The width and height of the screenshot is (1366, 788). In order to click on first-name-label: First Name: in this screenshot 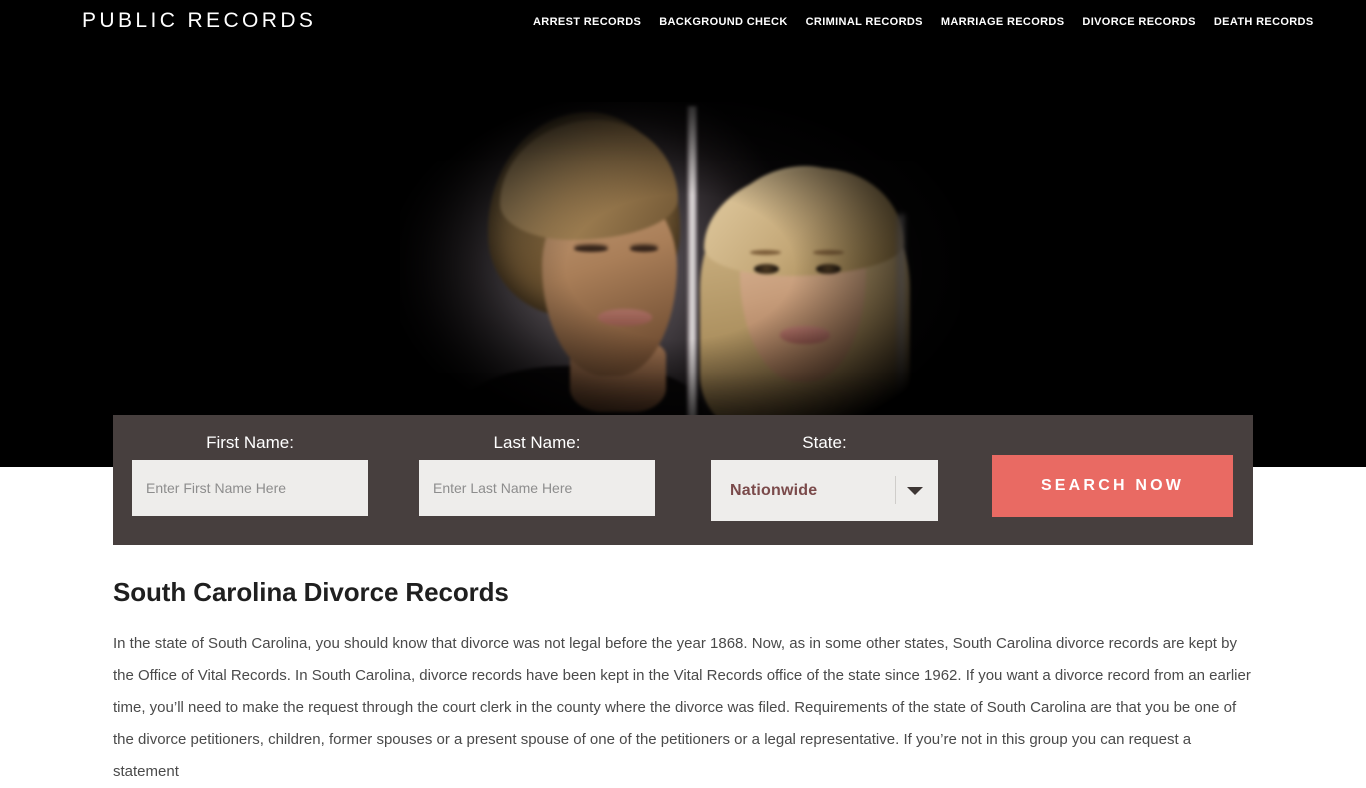, I will do `click(250, 442)`.